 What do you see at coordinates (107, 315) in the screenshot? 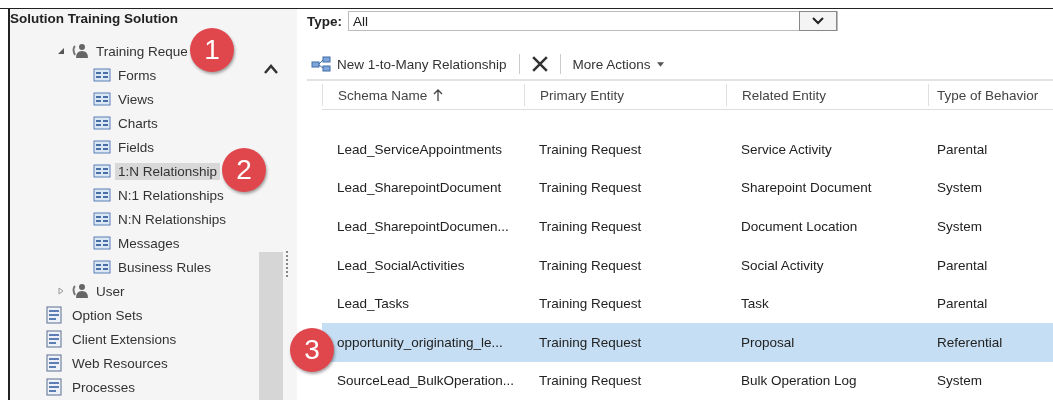
I see `tree-item: Option Sets` at bounding box center [107, 315].